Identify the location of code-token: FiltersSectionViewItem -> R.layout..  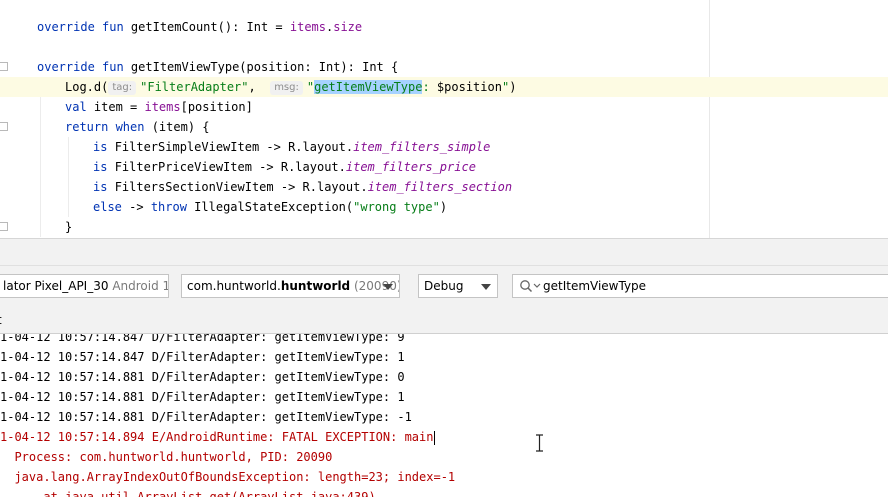
(241, 187).